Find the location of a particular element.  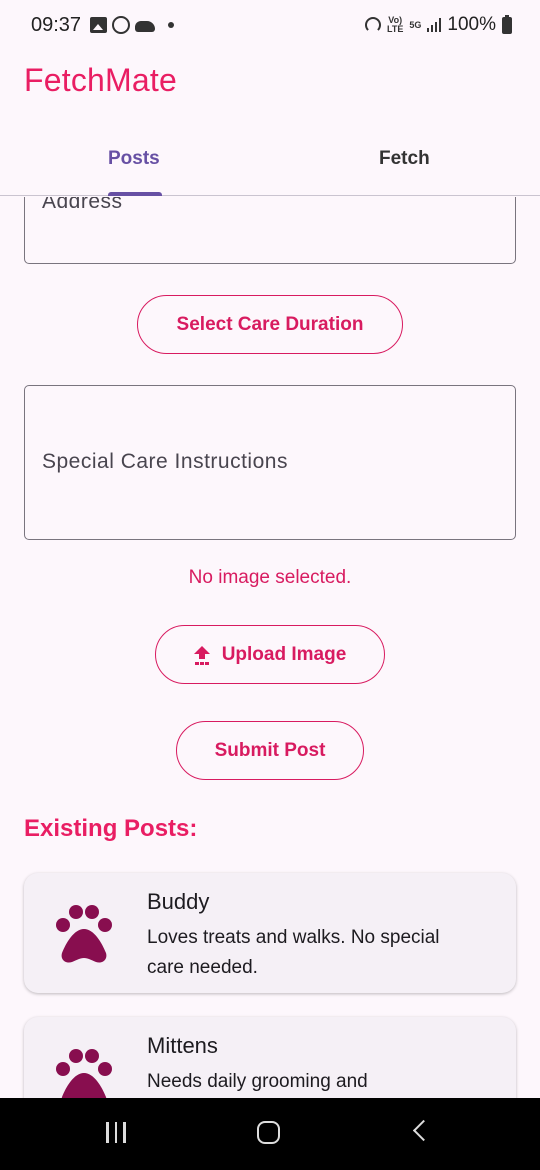

battery-percent: 100% is located at coordinates (471, 24).